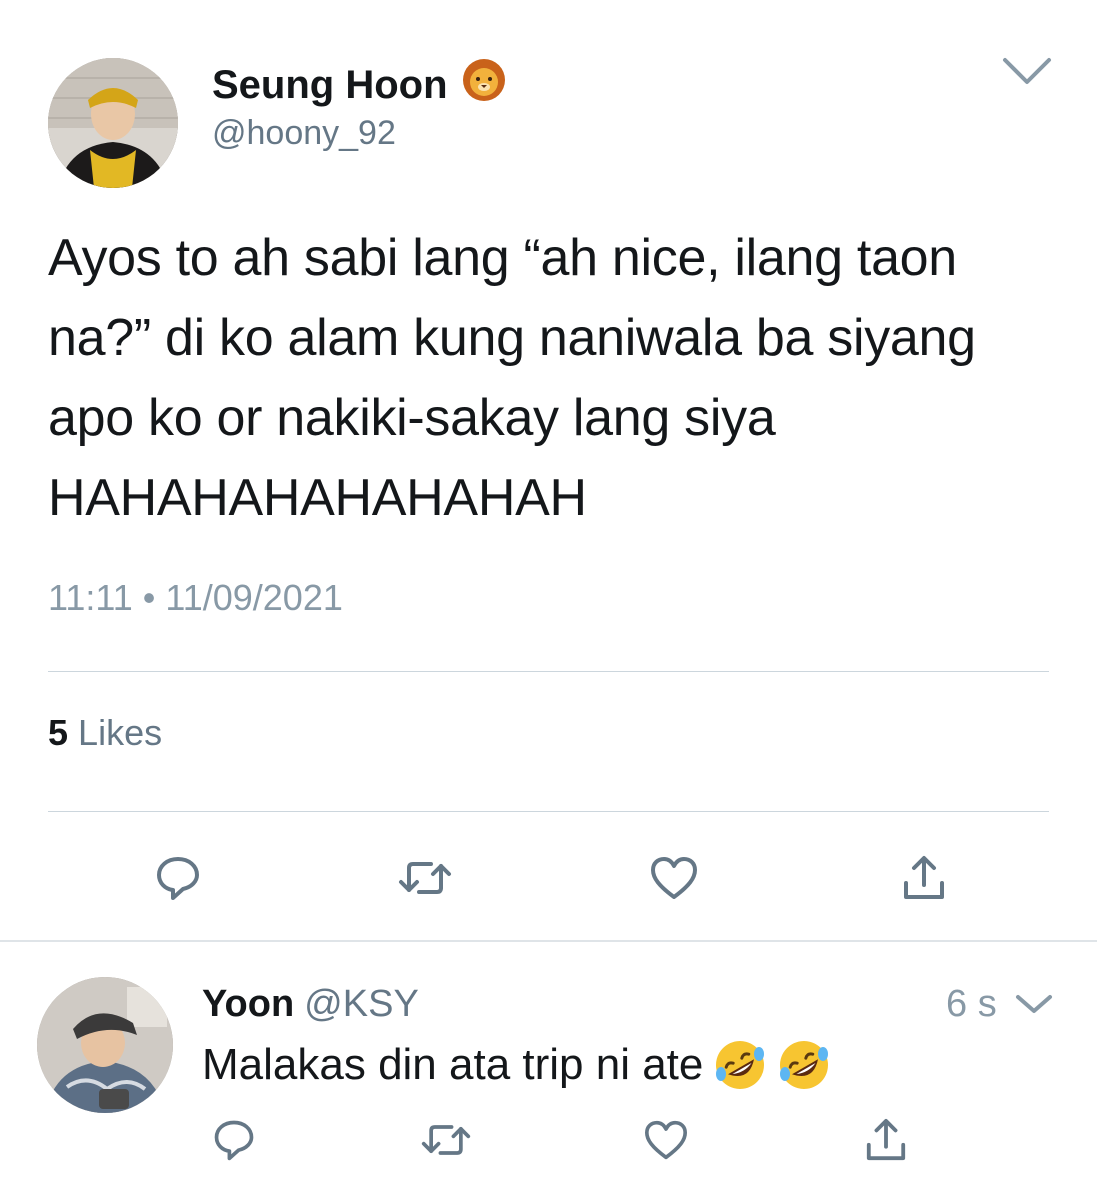 The image size is (1097, 1200). I want to click on author-display-name: Seung Hoon, so click(359, 85).